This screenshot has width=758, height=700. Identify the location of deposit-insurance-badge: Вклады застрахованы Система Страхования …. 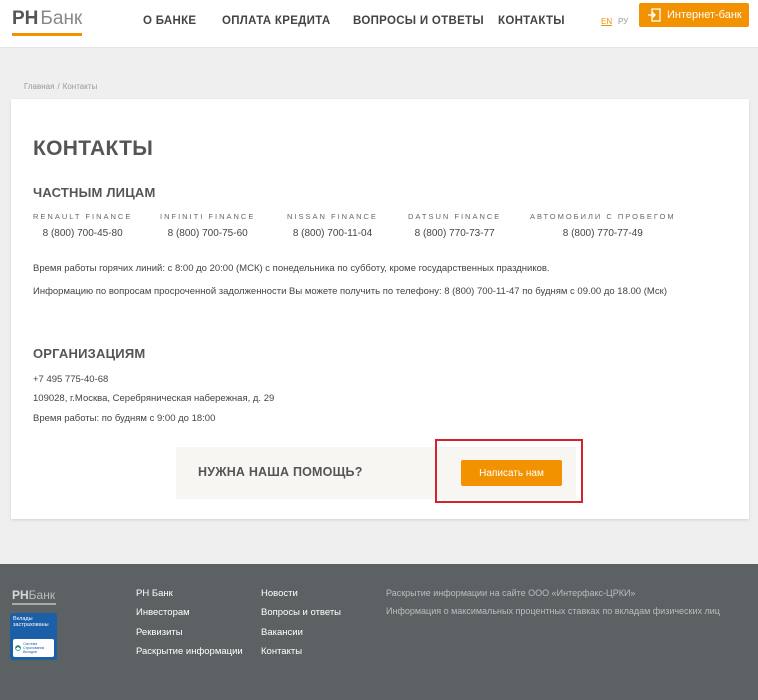
(33, 636).